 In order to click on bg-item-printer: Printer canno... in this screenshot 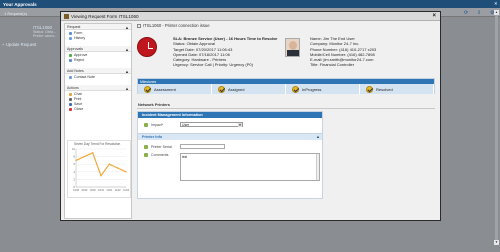, I will do `click(45, 36)`.